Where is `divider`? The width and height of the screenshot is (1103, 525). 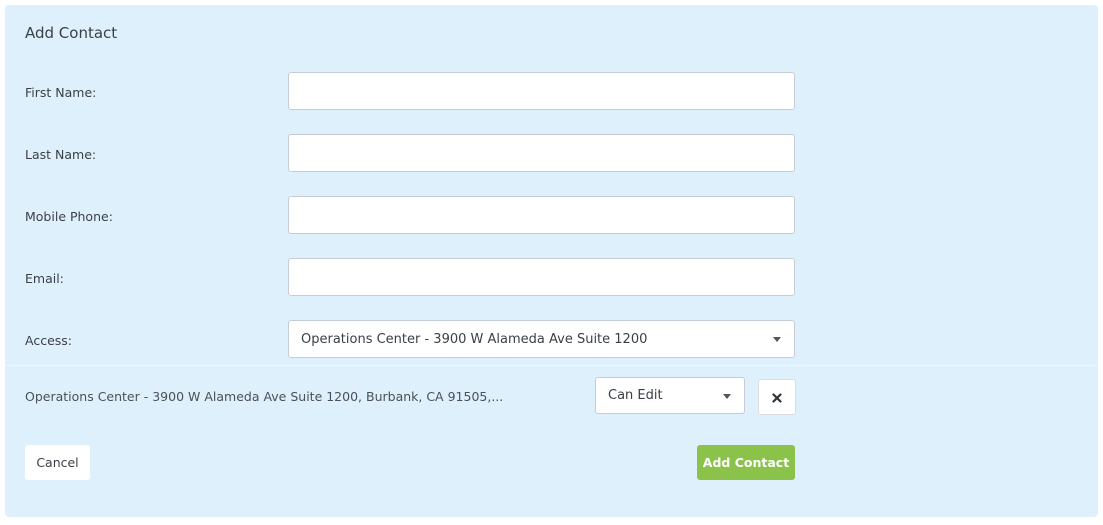
divider is located at coordinates (551, 365).